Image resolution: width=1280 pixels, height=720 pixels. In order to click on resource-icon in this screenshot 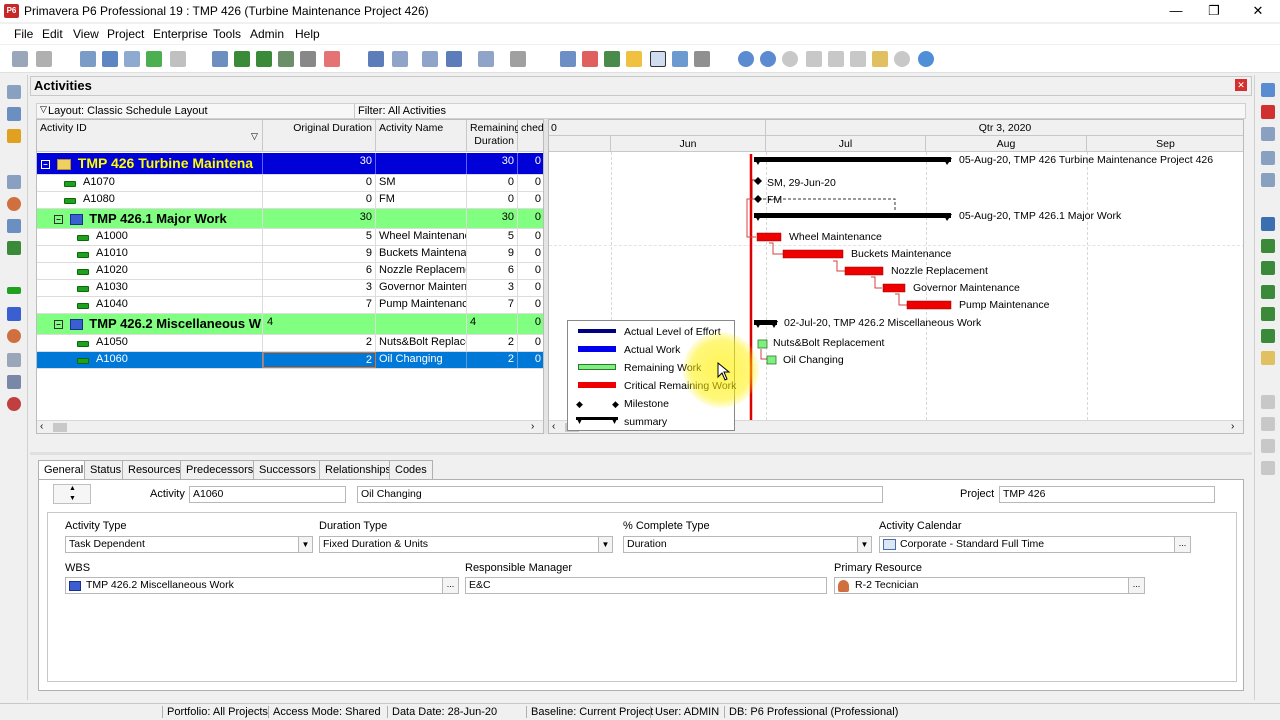, I will do `click(178, 59)`.